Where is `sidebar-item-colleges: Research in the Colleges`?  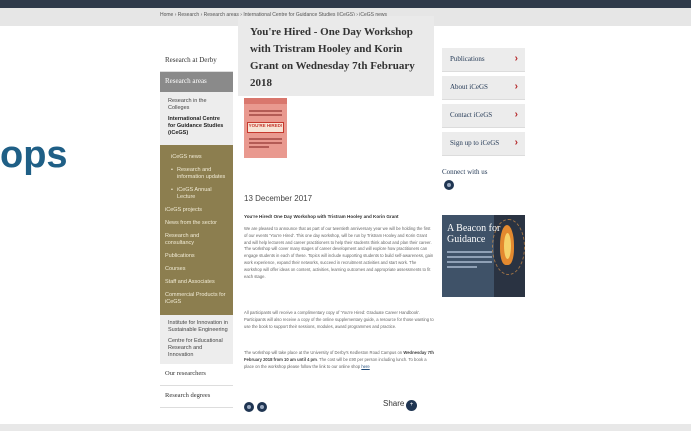
sidebar-item-colleges: Research in the Colleges is located at coordinates (198, 106).